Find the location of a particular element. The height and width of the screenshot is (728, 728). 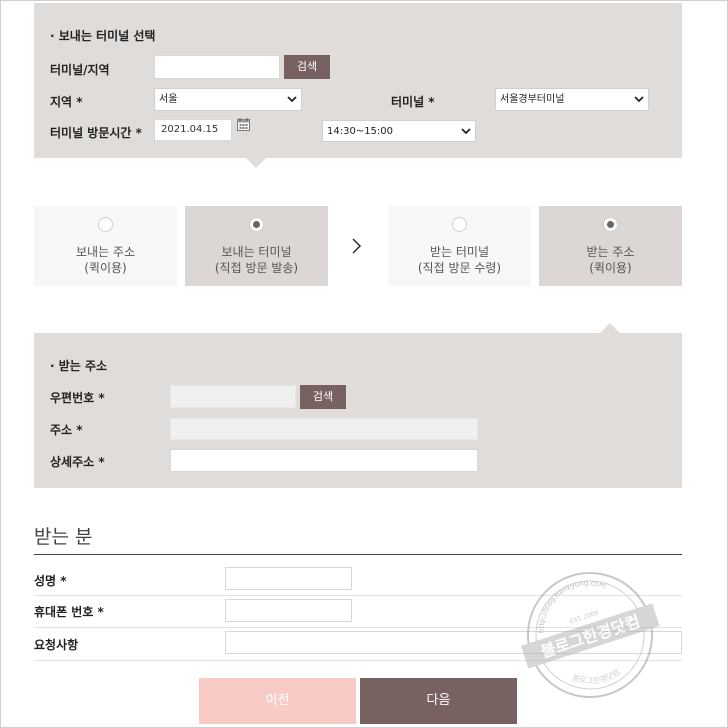

option-sublabel: (직접 방문 수령) is located at coordinates (459, 268).